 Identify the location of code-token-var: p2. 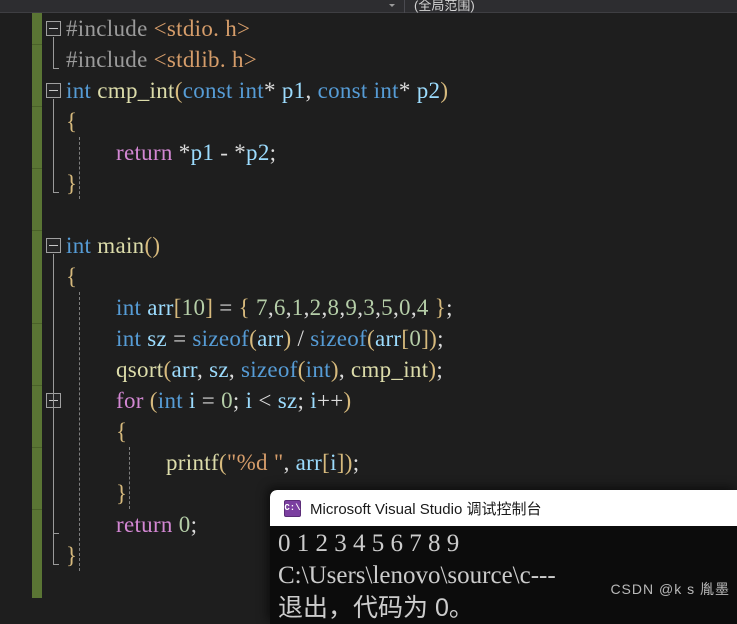
(428, 90).